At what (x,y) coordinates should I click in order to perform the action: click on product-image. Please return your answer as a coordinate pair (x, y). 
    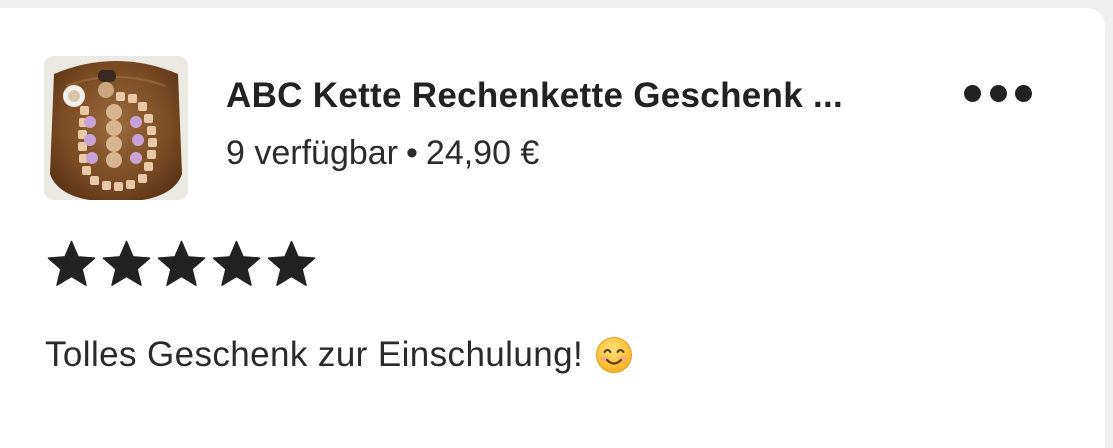
    Looking at the image, I should click on (116, 128).